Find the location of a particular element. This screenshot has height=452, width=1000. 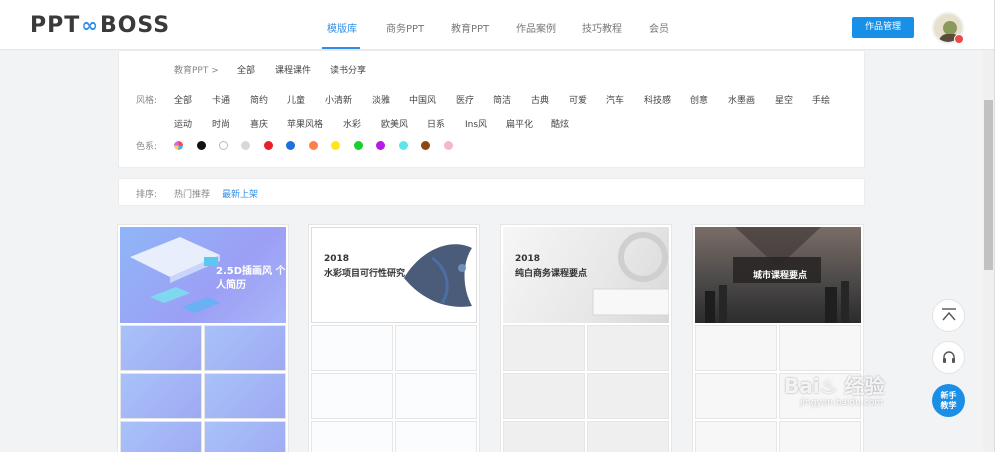

nav-tutorials: 技巧教程 is located at coordinates (602, 27).